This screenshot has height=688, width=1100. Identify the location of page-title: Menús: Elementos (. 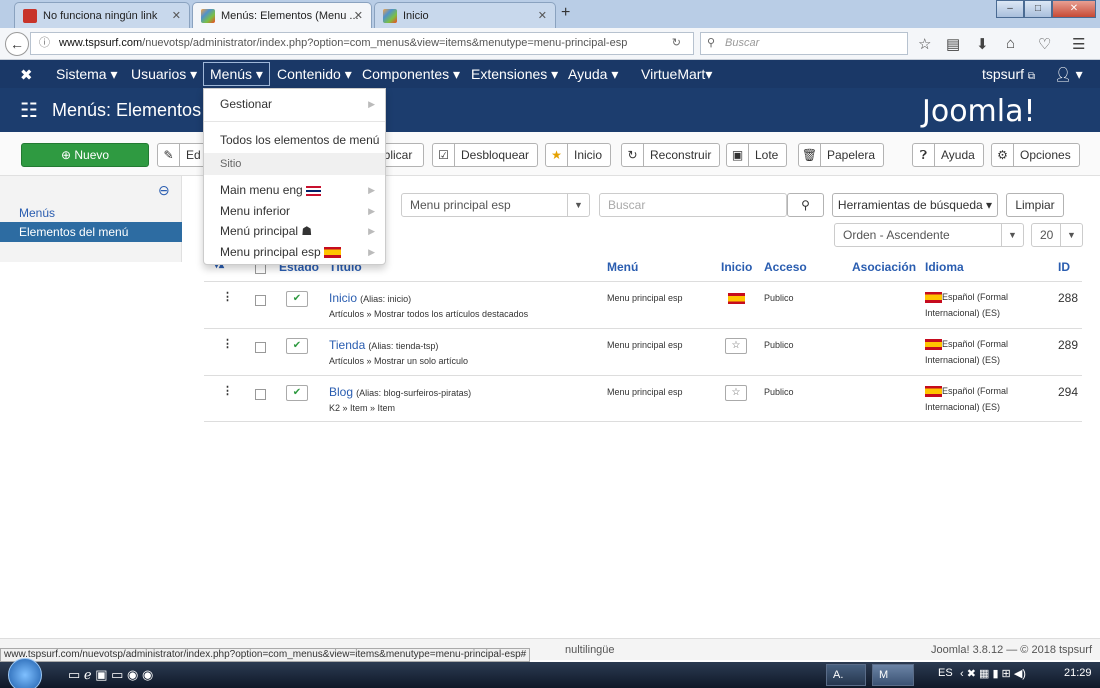
(132, 110).